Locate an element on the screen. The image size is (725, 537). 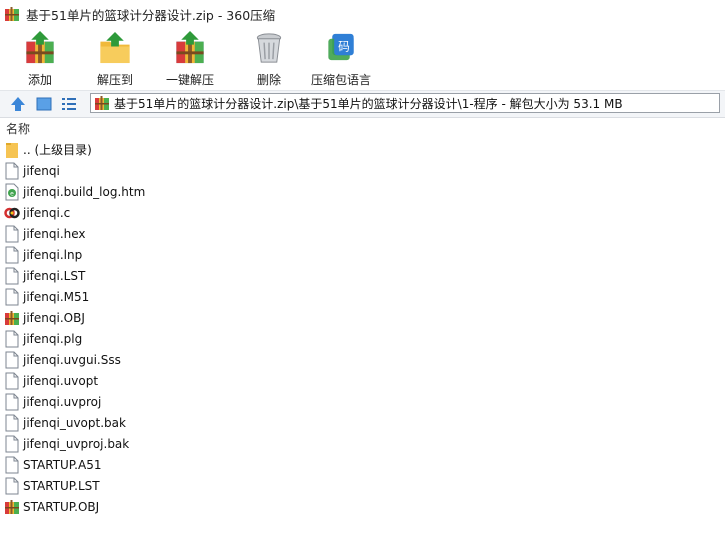
extract-to-icon is located at coordinates (115, 47).